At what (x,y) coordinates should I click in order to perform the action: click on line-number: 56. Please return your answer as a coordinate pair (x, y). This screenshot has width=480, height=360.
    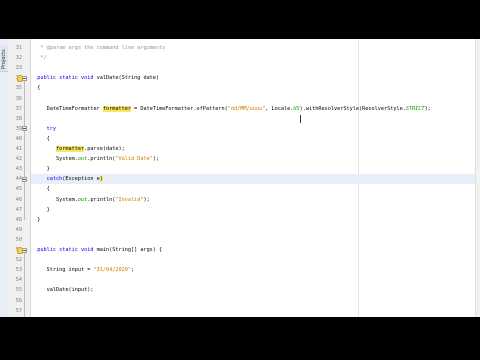
    Looking at the image, I should click on (18, 300).